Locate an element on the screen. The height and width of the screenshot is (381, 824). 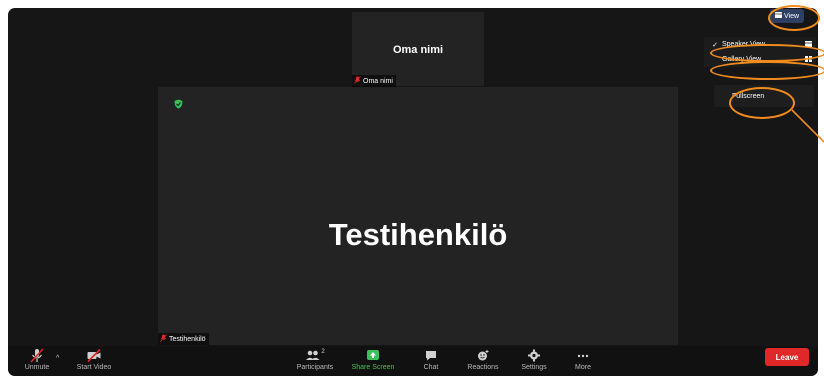
share-screen-icon is located at coordinates (373, 355).